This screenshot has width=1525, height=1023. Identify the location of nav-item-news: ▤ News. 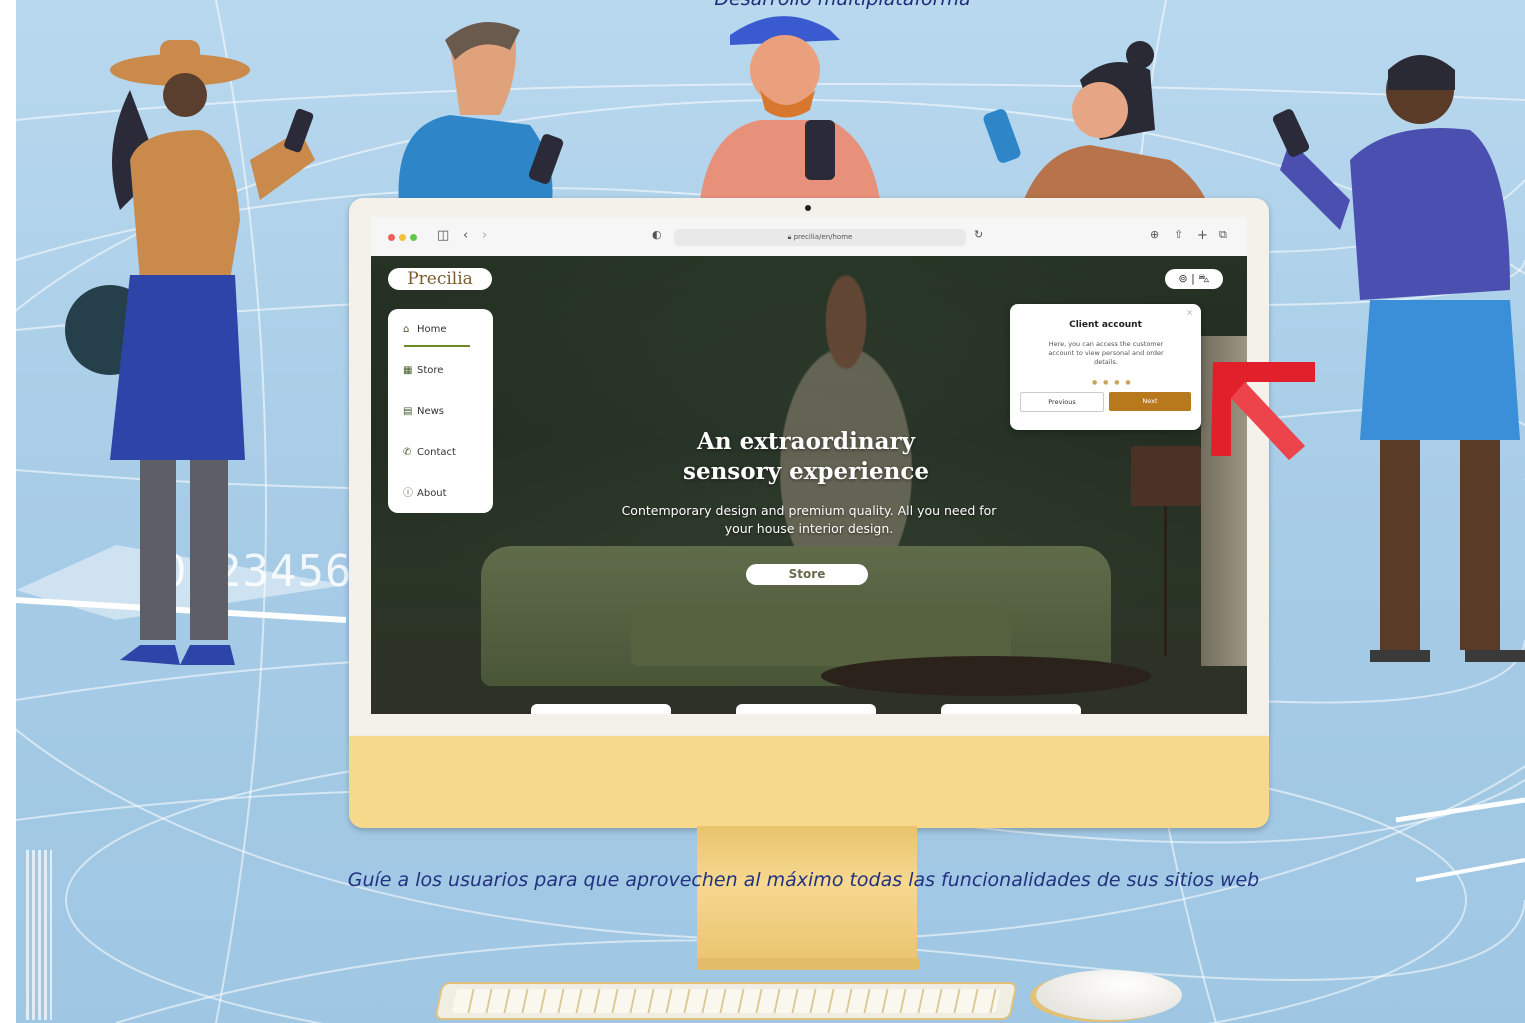
(423, 412).